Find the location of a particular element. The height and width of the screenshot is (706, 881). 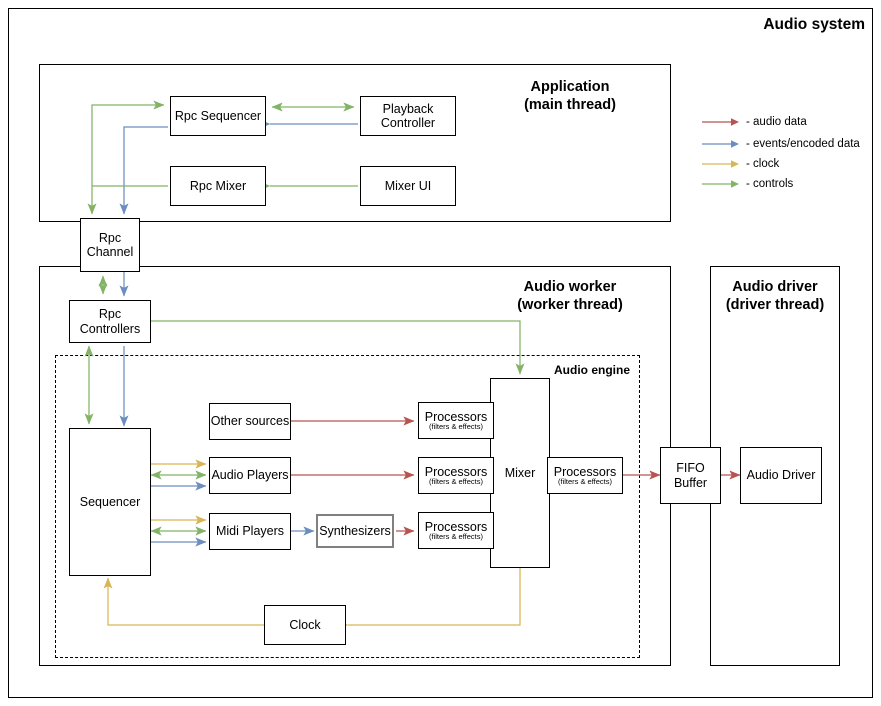

box-fifo-buffer: FIFO Buffer is located at coordinates (690, 475).